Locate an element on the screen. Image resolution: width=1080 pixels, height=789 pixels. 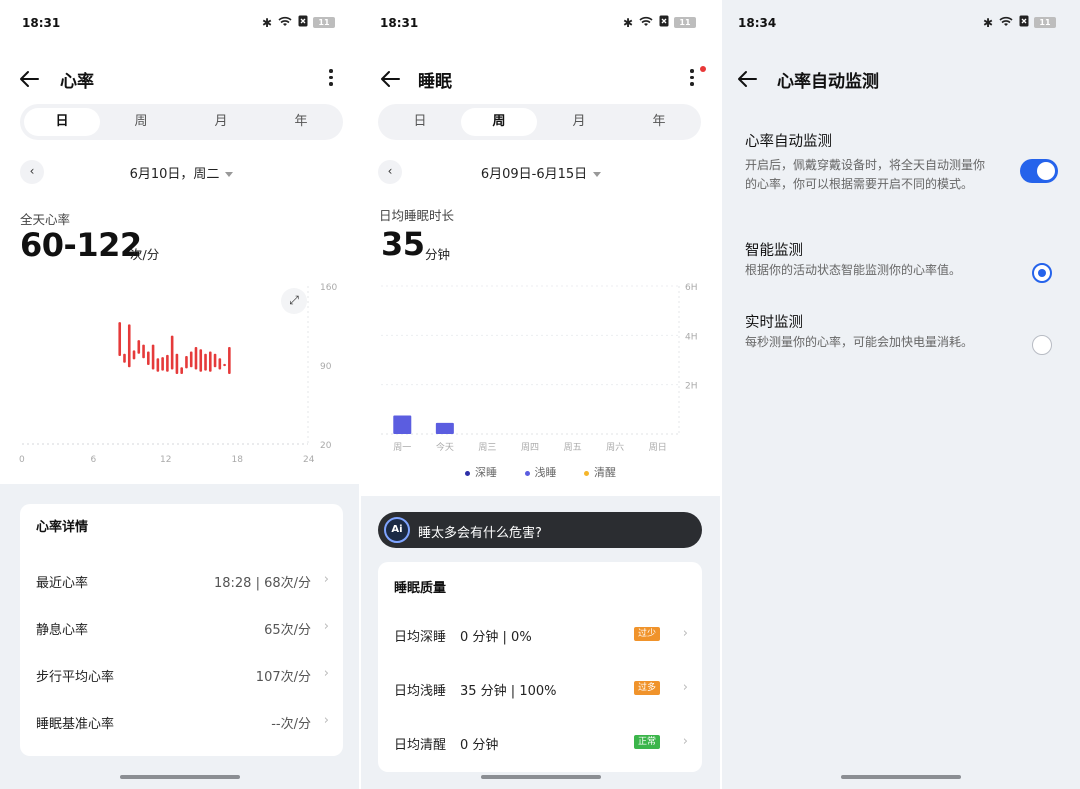
notification-dot is located at coordinates (703, 69).